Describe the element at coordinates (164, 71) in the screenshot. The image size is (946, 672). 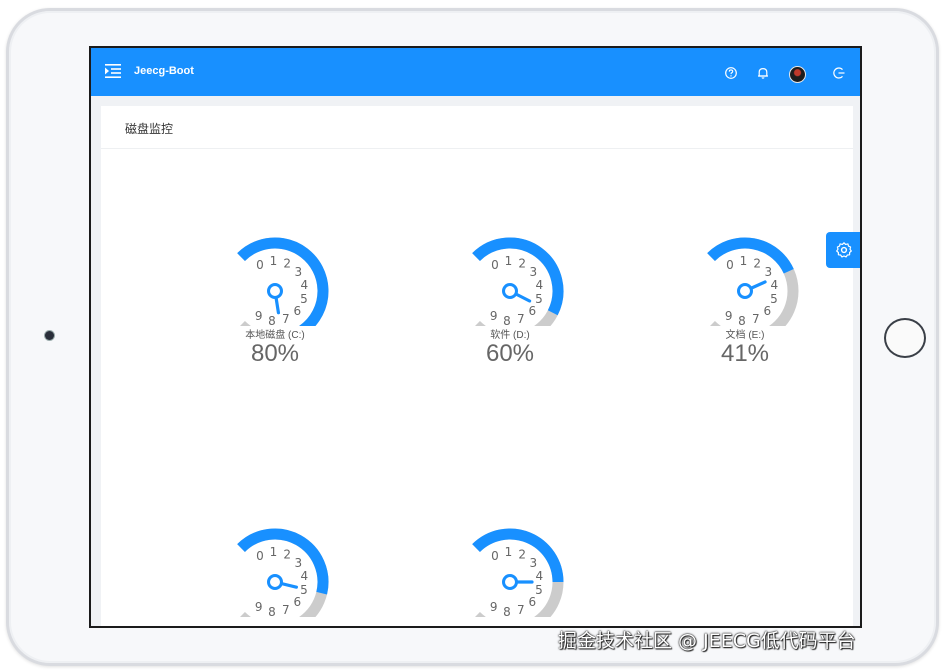
I see `app-title: Jeecg-Boot` at that location.